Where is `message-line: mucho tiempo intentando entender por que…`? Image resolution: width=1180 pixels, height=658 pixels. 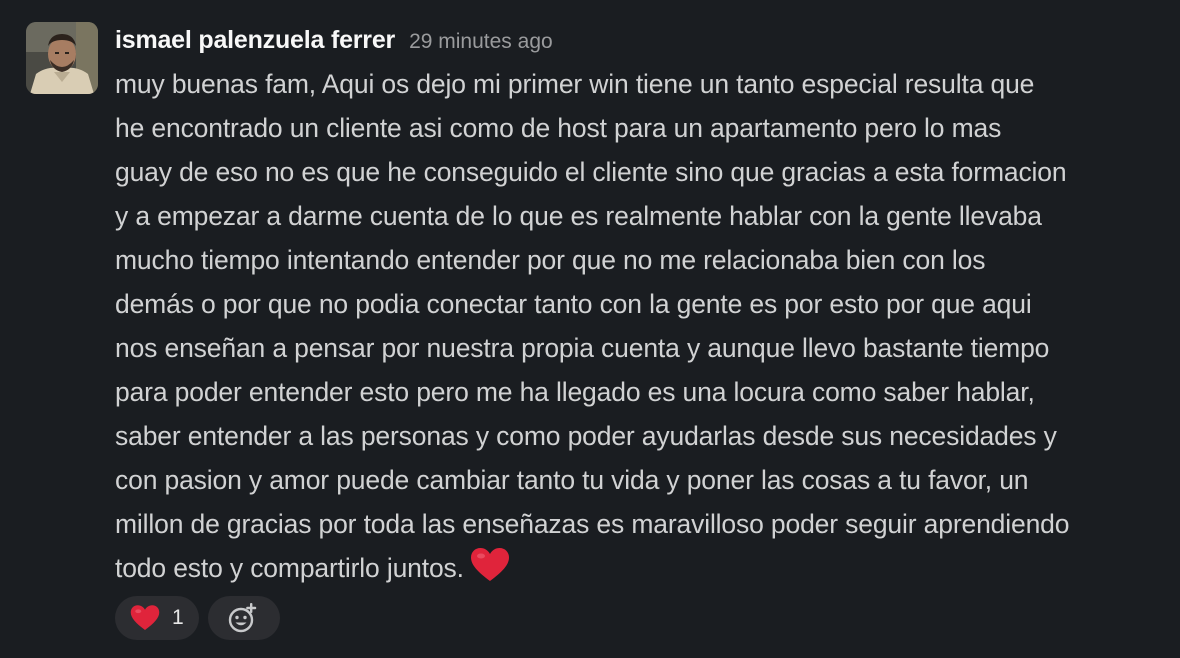
message-line: mucho tiempo intentando entender por que… is located at coordinates (550, 260).